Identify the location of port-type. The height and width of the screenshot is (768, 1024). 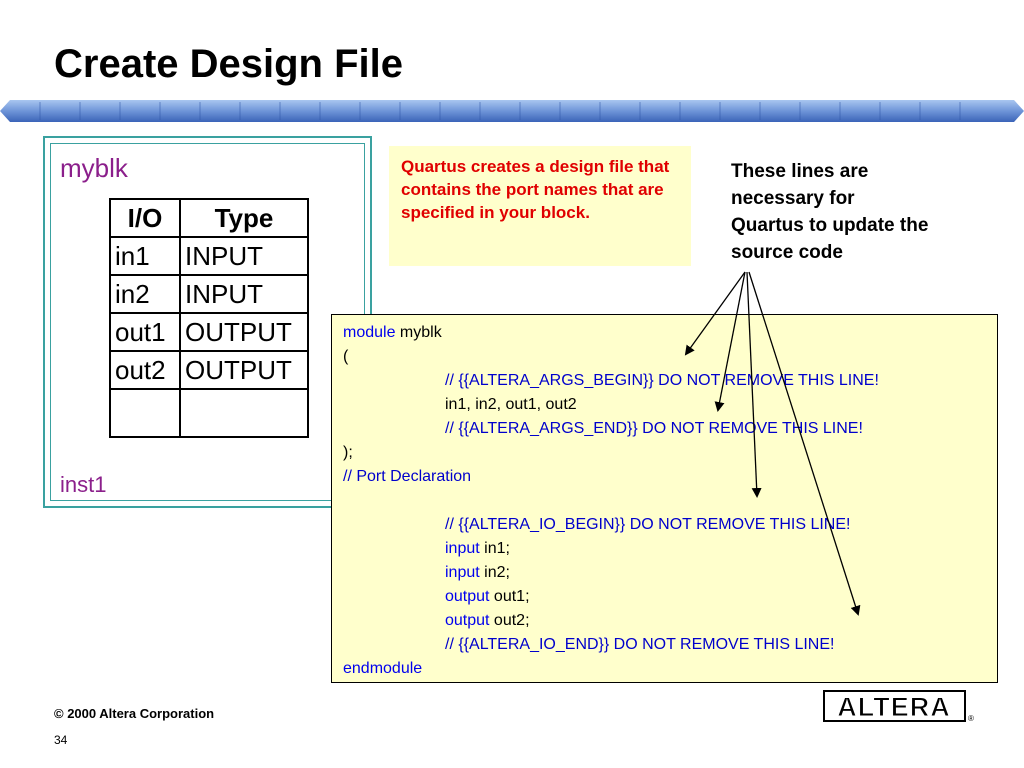
(244, 413).